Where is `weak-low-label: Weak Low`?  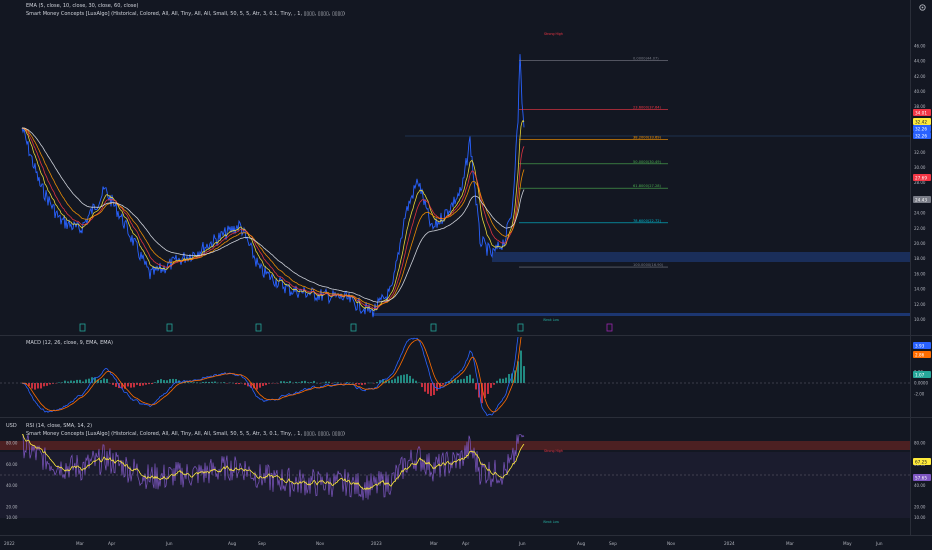
weak-low-label: Weak Low is located at coordinates (551, 320).